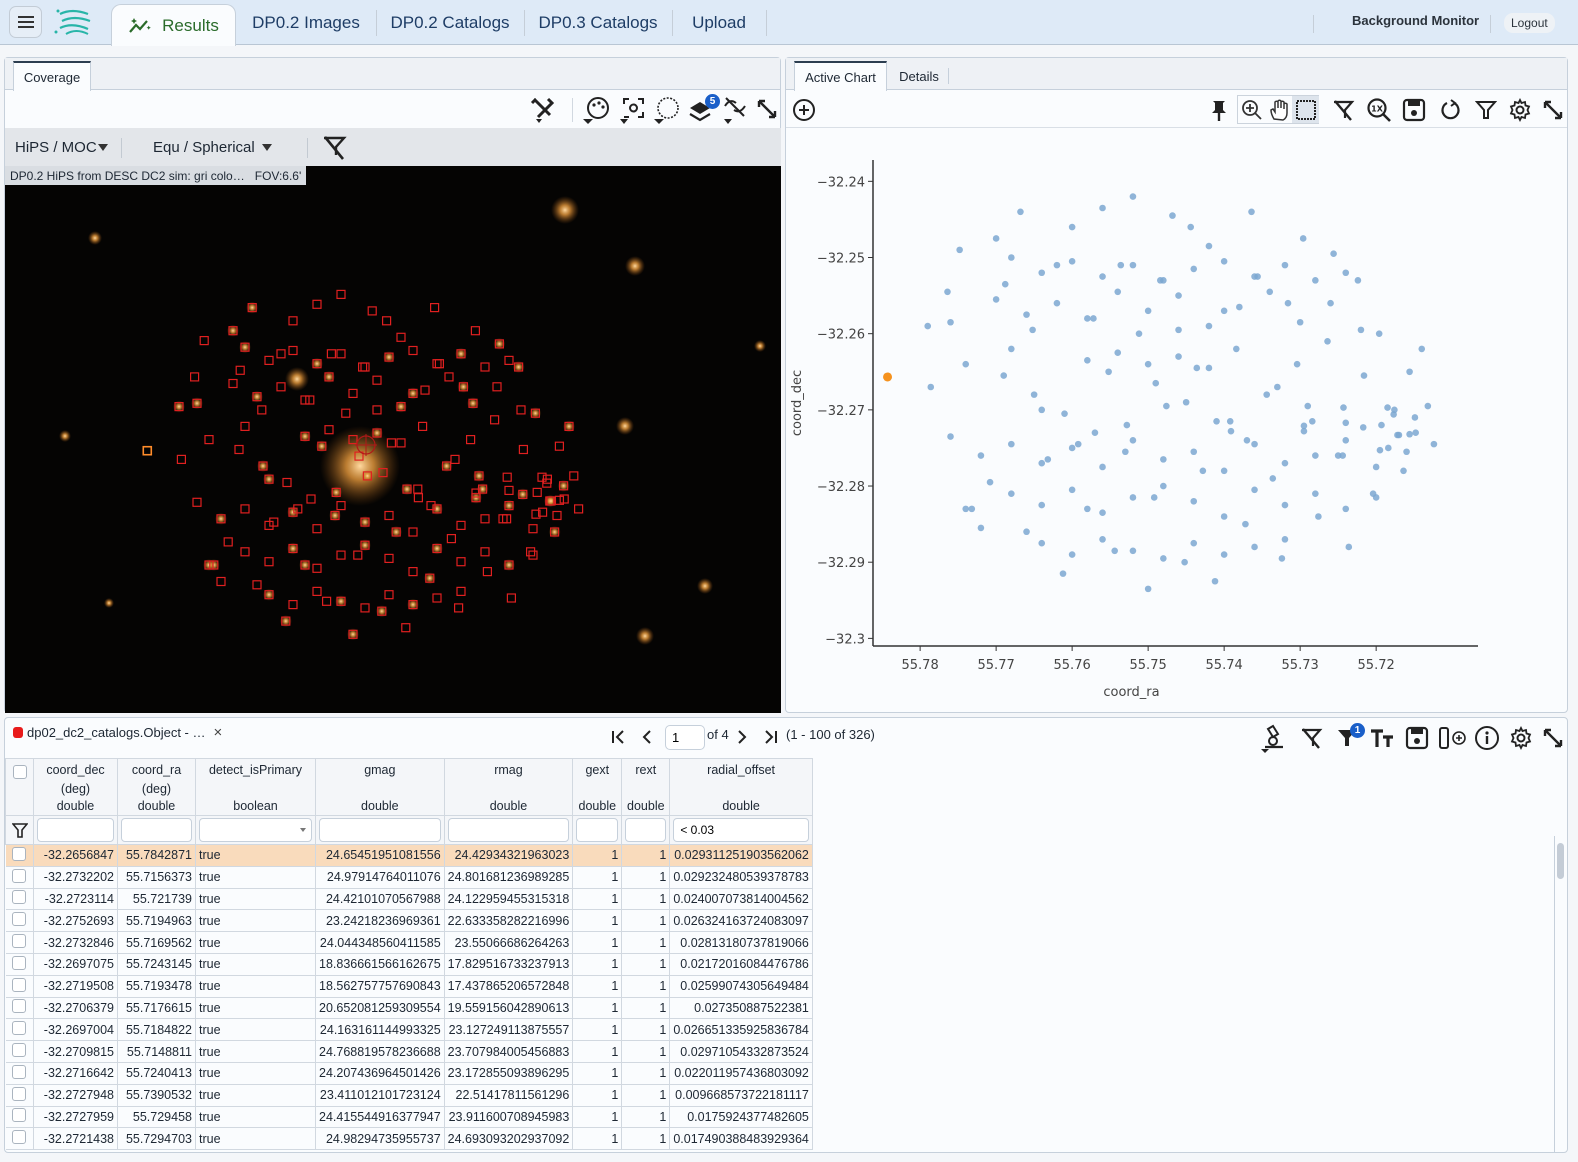 Image resolution: width=1578 pixels, height=1162 pixels. What do you see at coordinates (334, 147) in the screenshot?
I see `clear-filter-icon` at bounding box center [334, 147].